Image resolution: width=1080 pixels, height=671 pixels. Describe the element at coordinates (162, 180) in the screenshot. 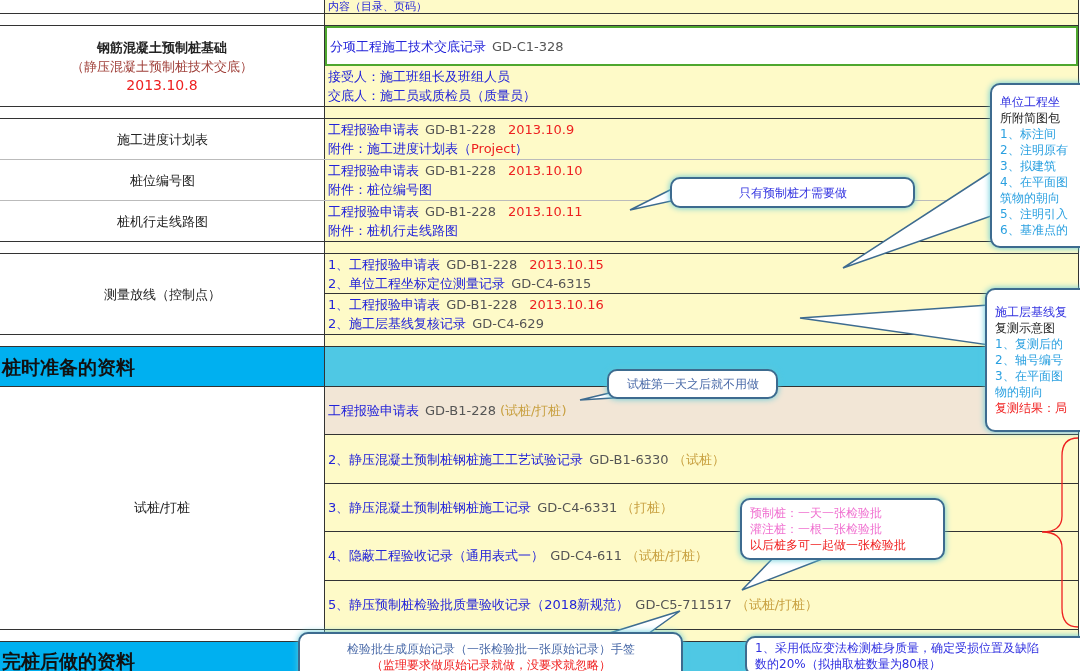

I see `category-label: 桩位编号图` at that location.